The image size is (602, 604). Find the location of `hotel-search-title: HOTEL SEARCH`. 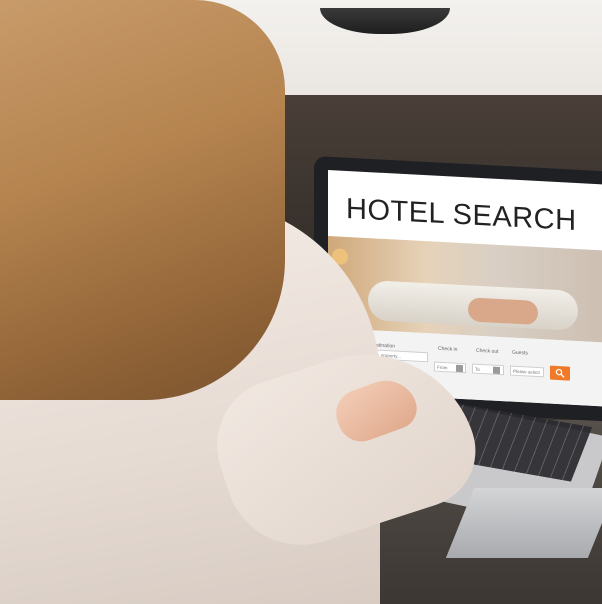

hotel-search-title: HOTEL SEARCH is located at coordinates (461, 215).